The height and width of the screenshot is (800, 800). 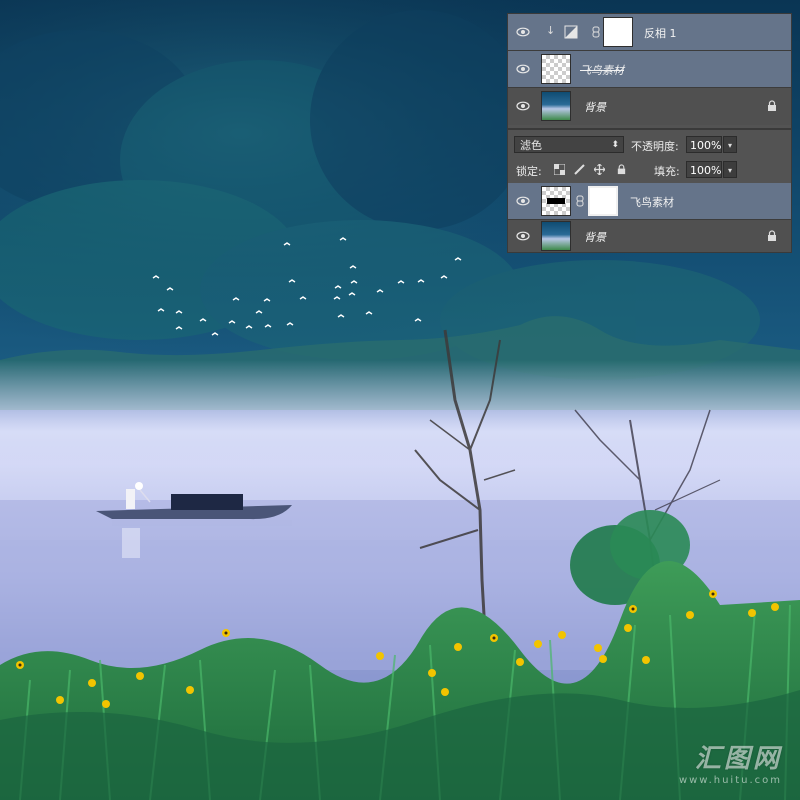 What do you see at coordinates (649, 170) in the screenshot?
I see `lock-row: 锁定: 填充: 100% ▾` at bounding box center [649, 170].